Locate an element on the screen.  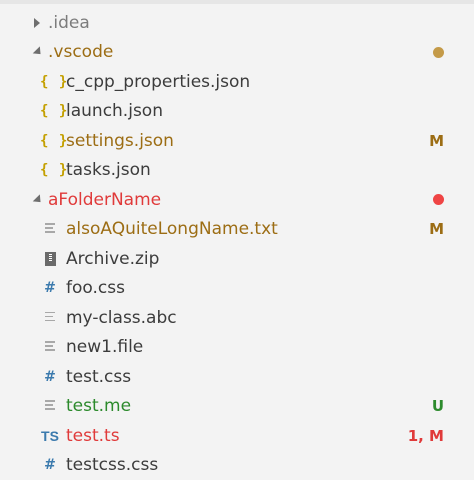
file-row: my-class.abc is located at coordinates (237, 318).